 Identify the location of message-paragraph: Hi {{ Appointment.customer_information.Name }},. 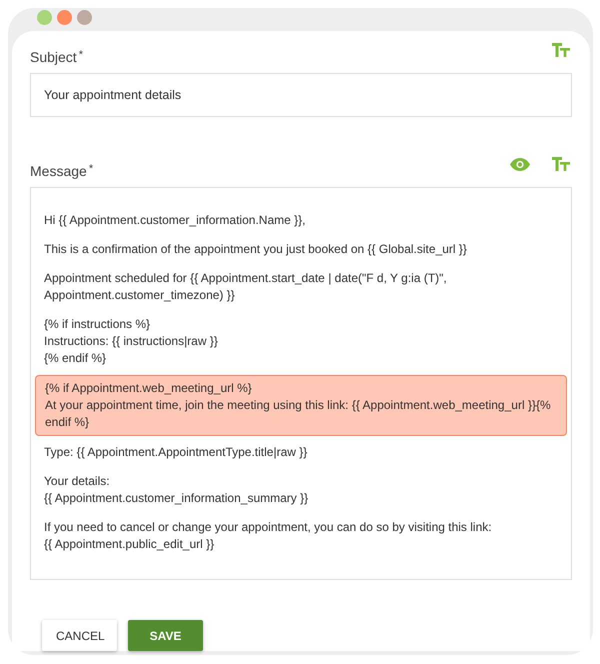
(174, 220).